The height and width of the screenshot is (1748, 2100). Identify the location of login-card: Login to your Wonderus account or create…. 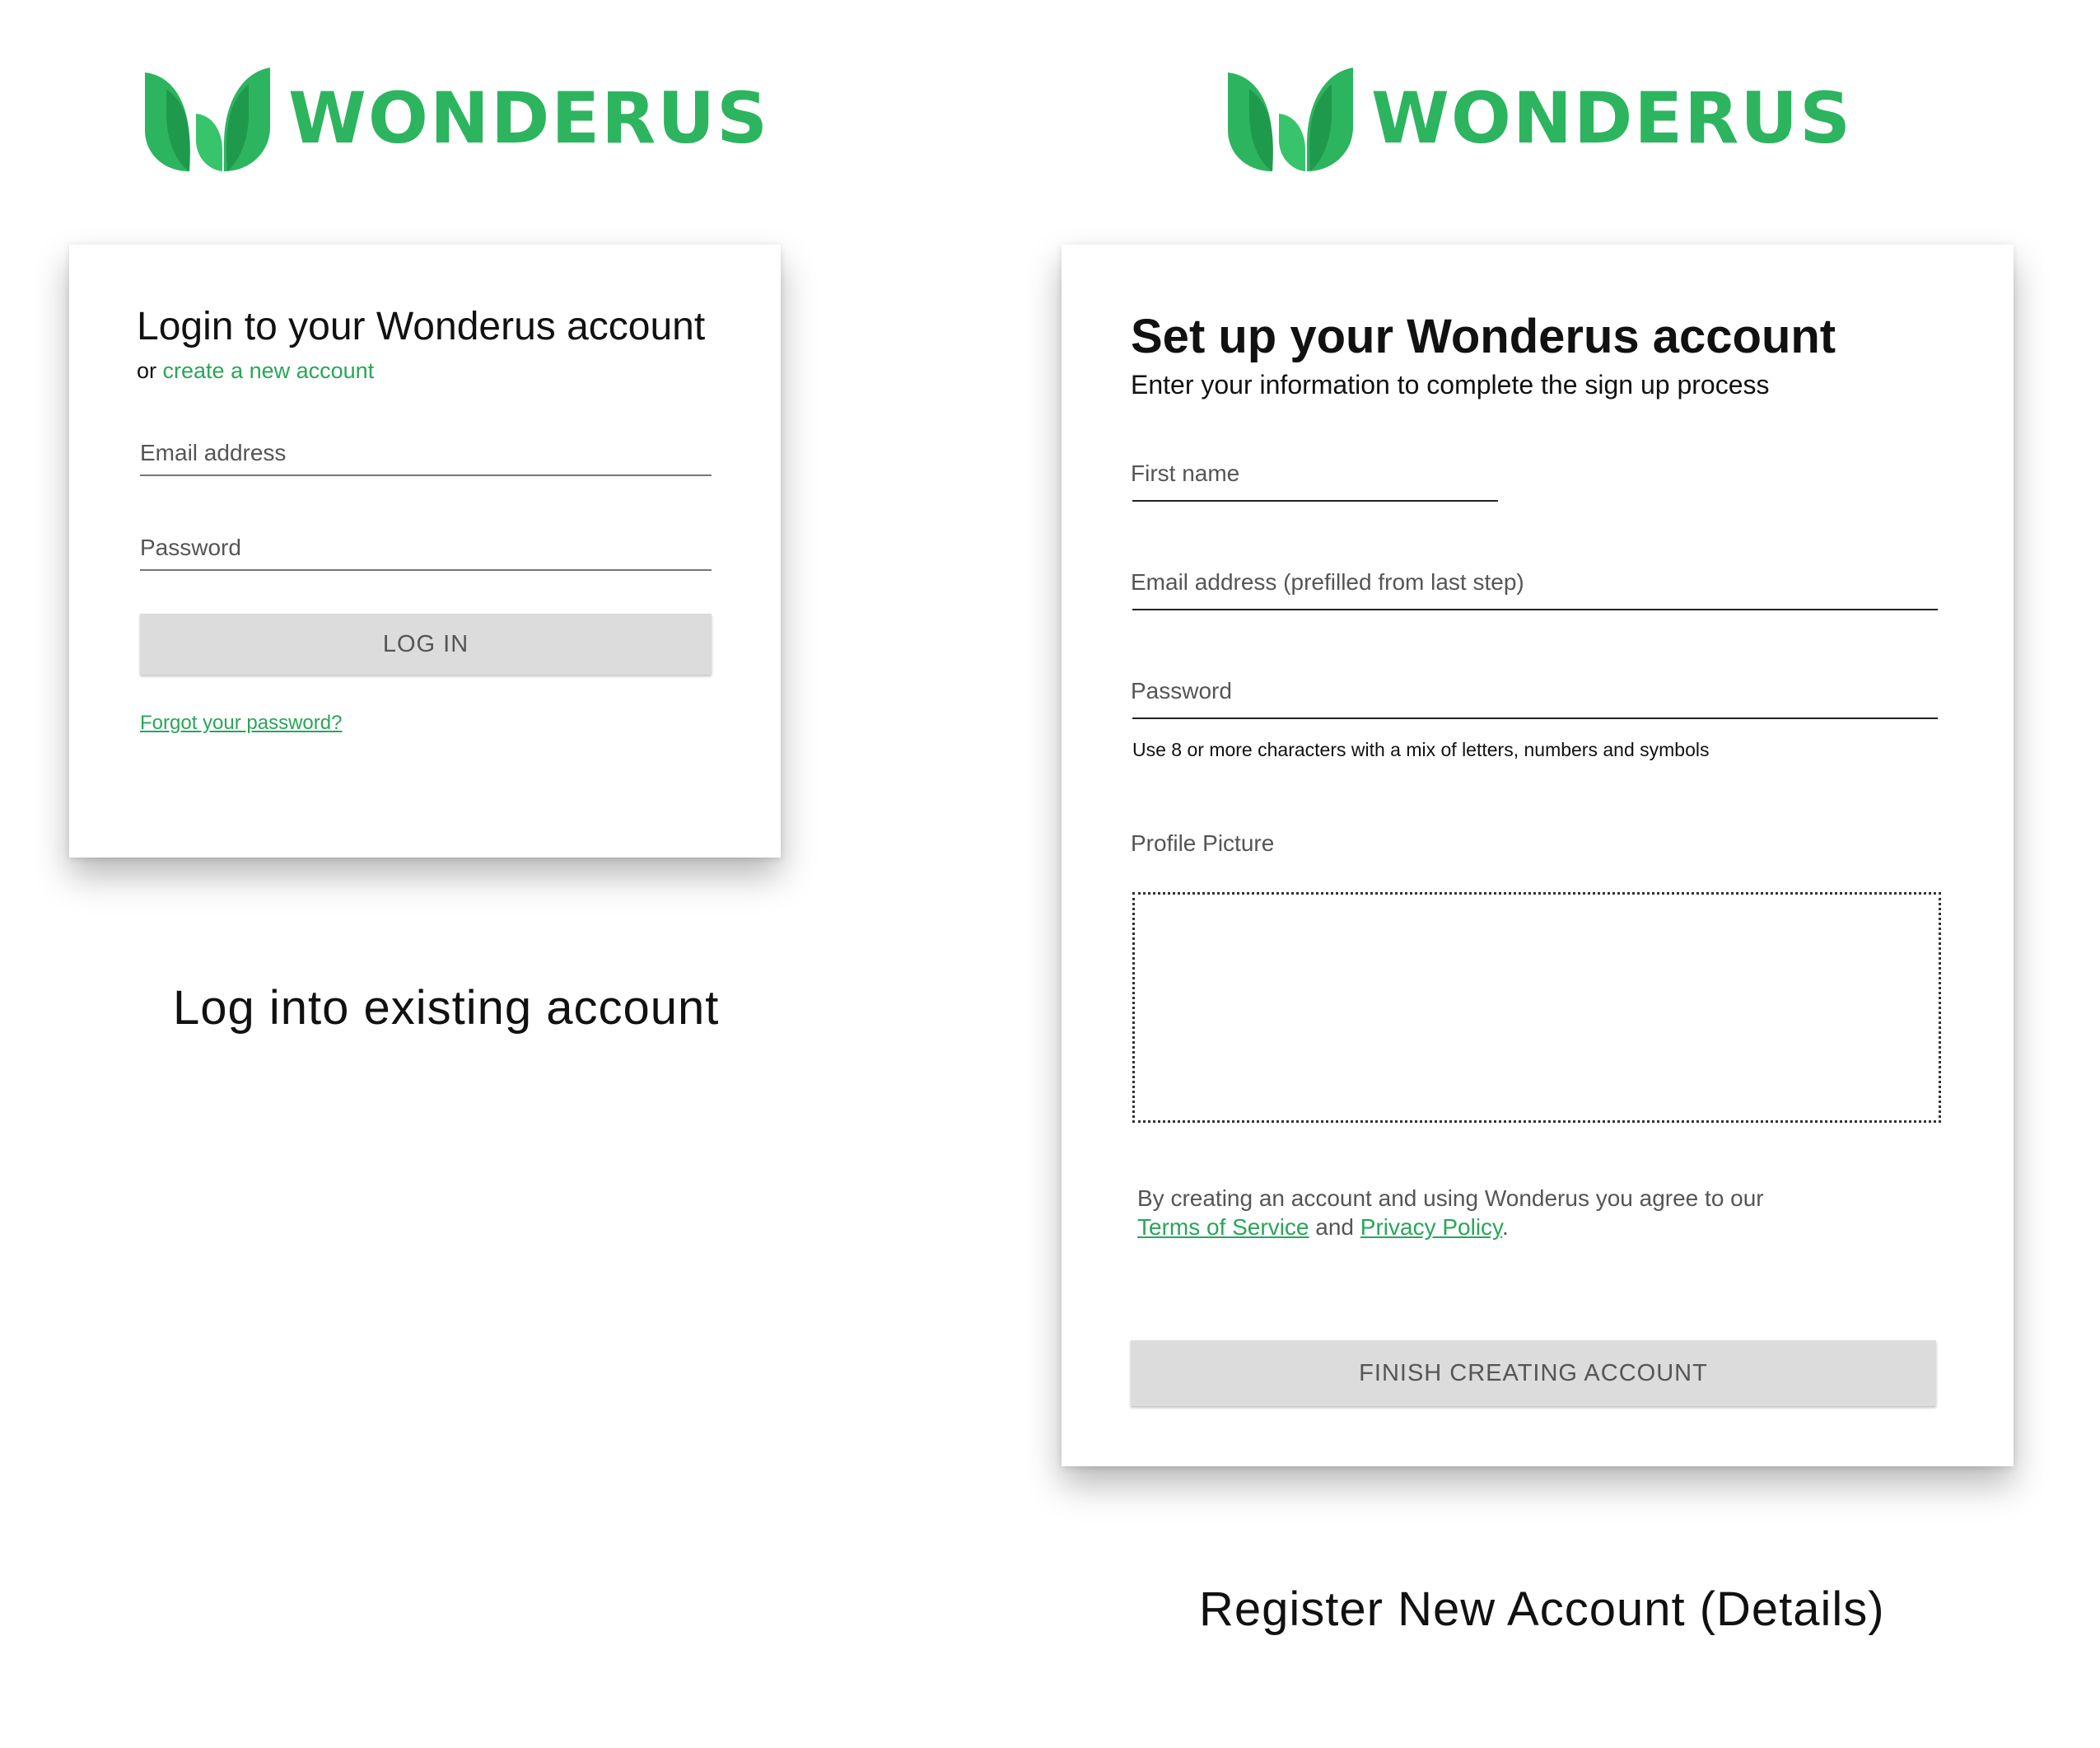
(425, 551).